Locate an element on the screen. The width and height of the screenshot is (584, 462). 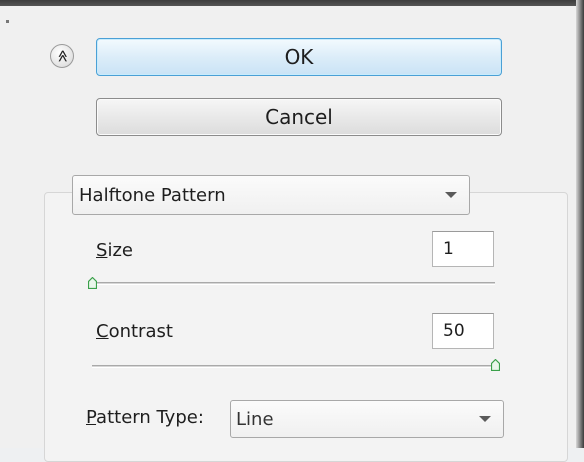
window-edge-mark is located at coordinates (7, 21).